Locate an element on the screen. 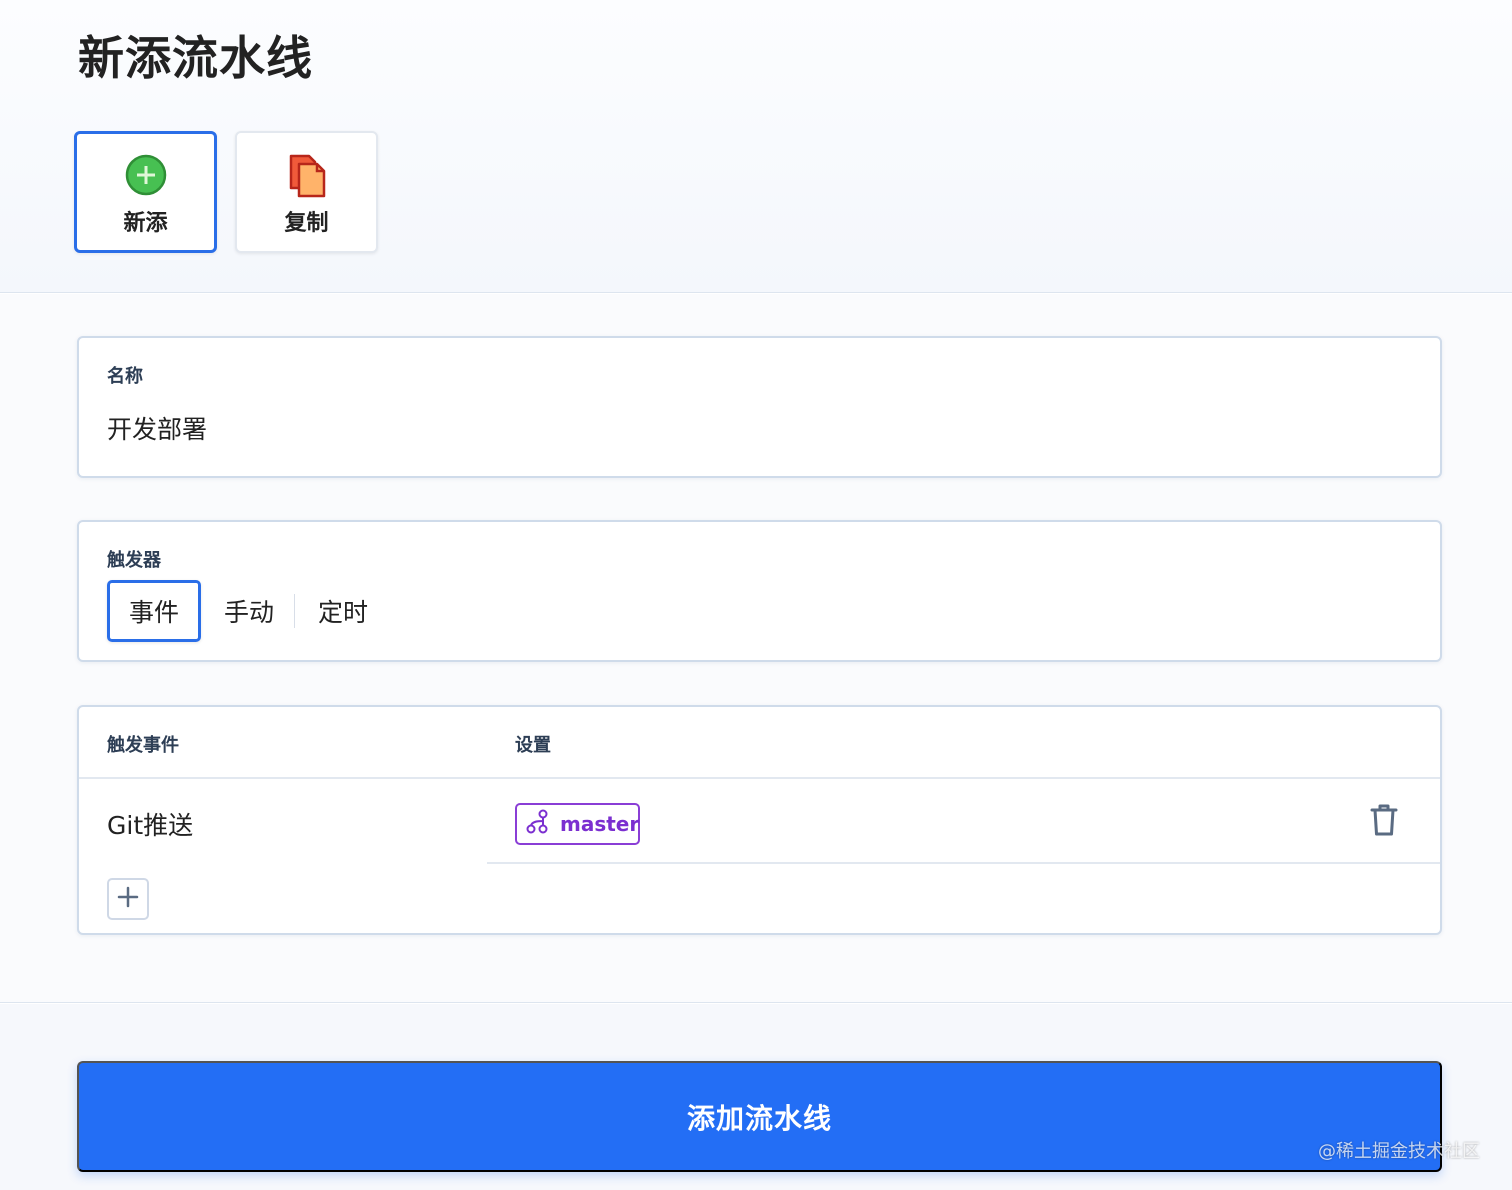 Image resolution: width=1512 pixels, height=1190 pixels. plus-icon is located at coordinates (128, 899).